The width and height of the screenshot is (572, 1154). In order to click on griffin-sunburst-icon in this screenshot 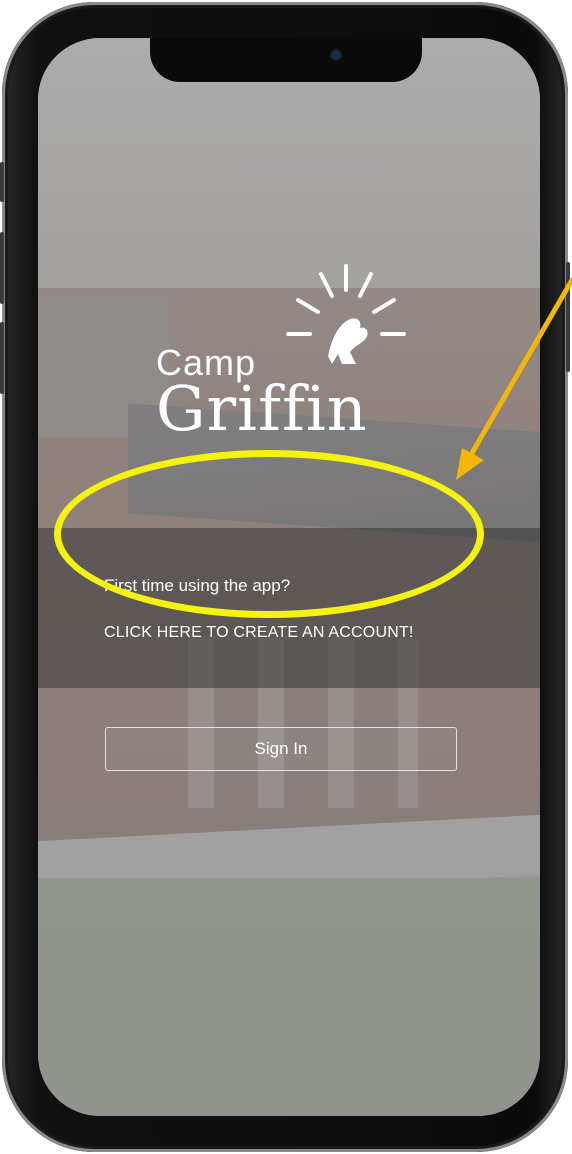, I will do `click(346, 314)`.